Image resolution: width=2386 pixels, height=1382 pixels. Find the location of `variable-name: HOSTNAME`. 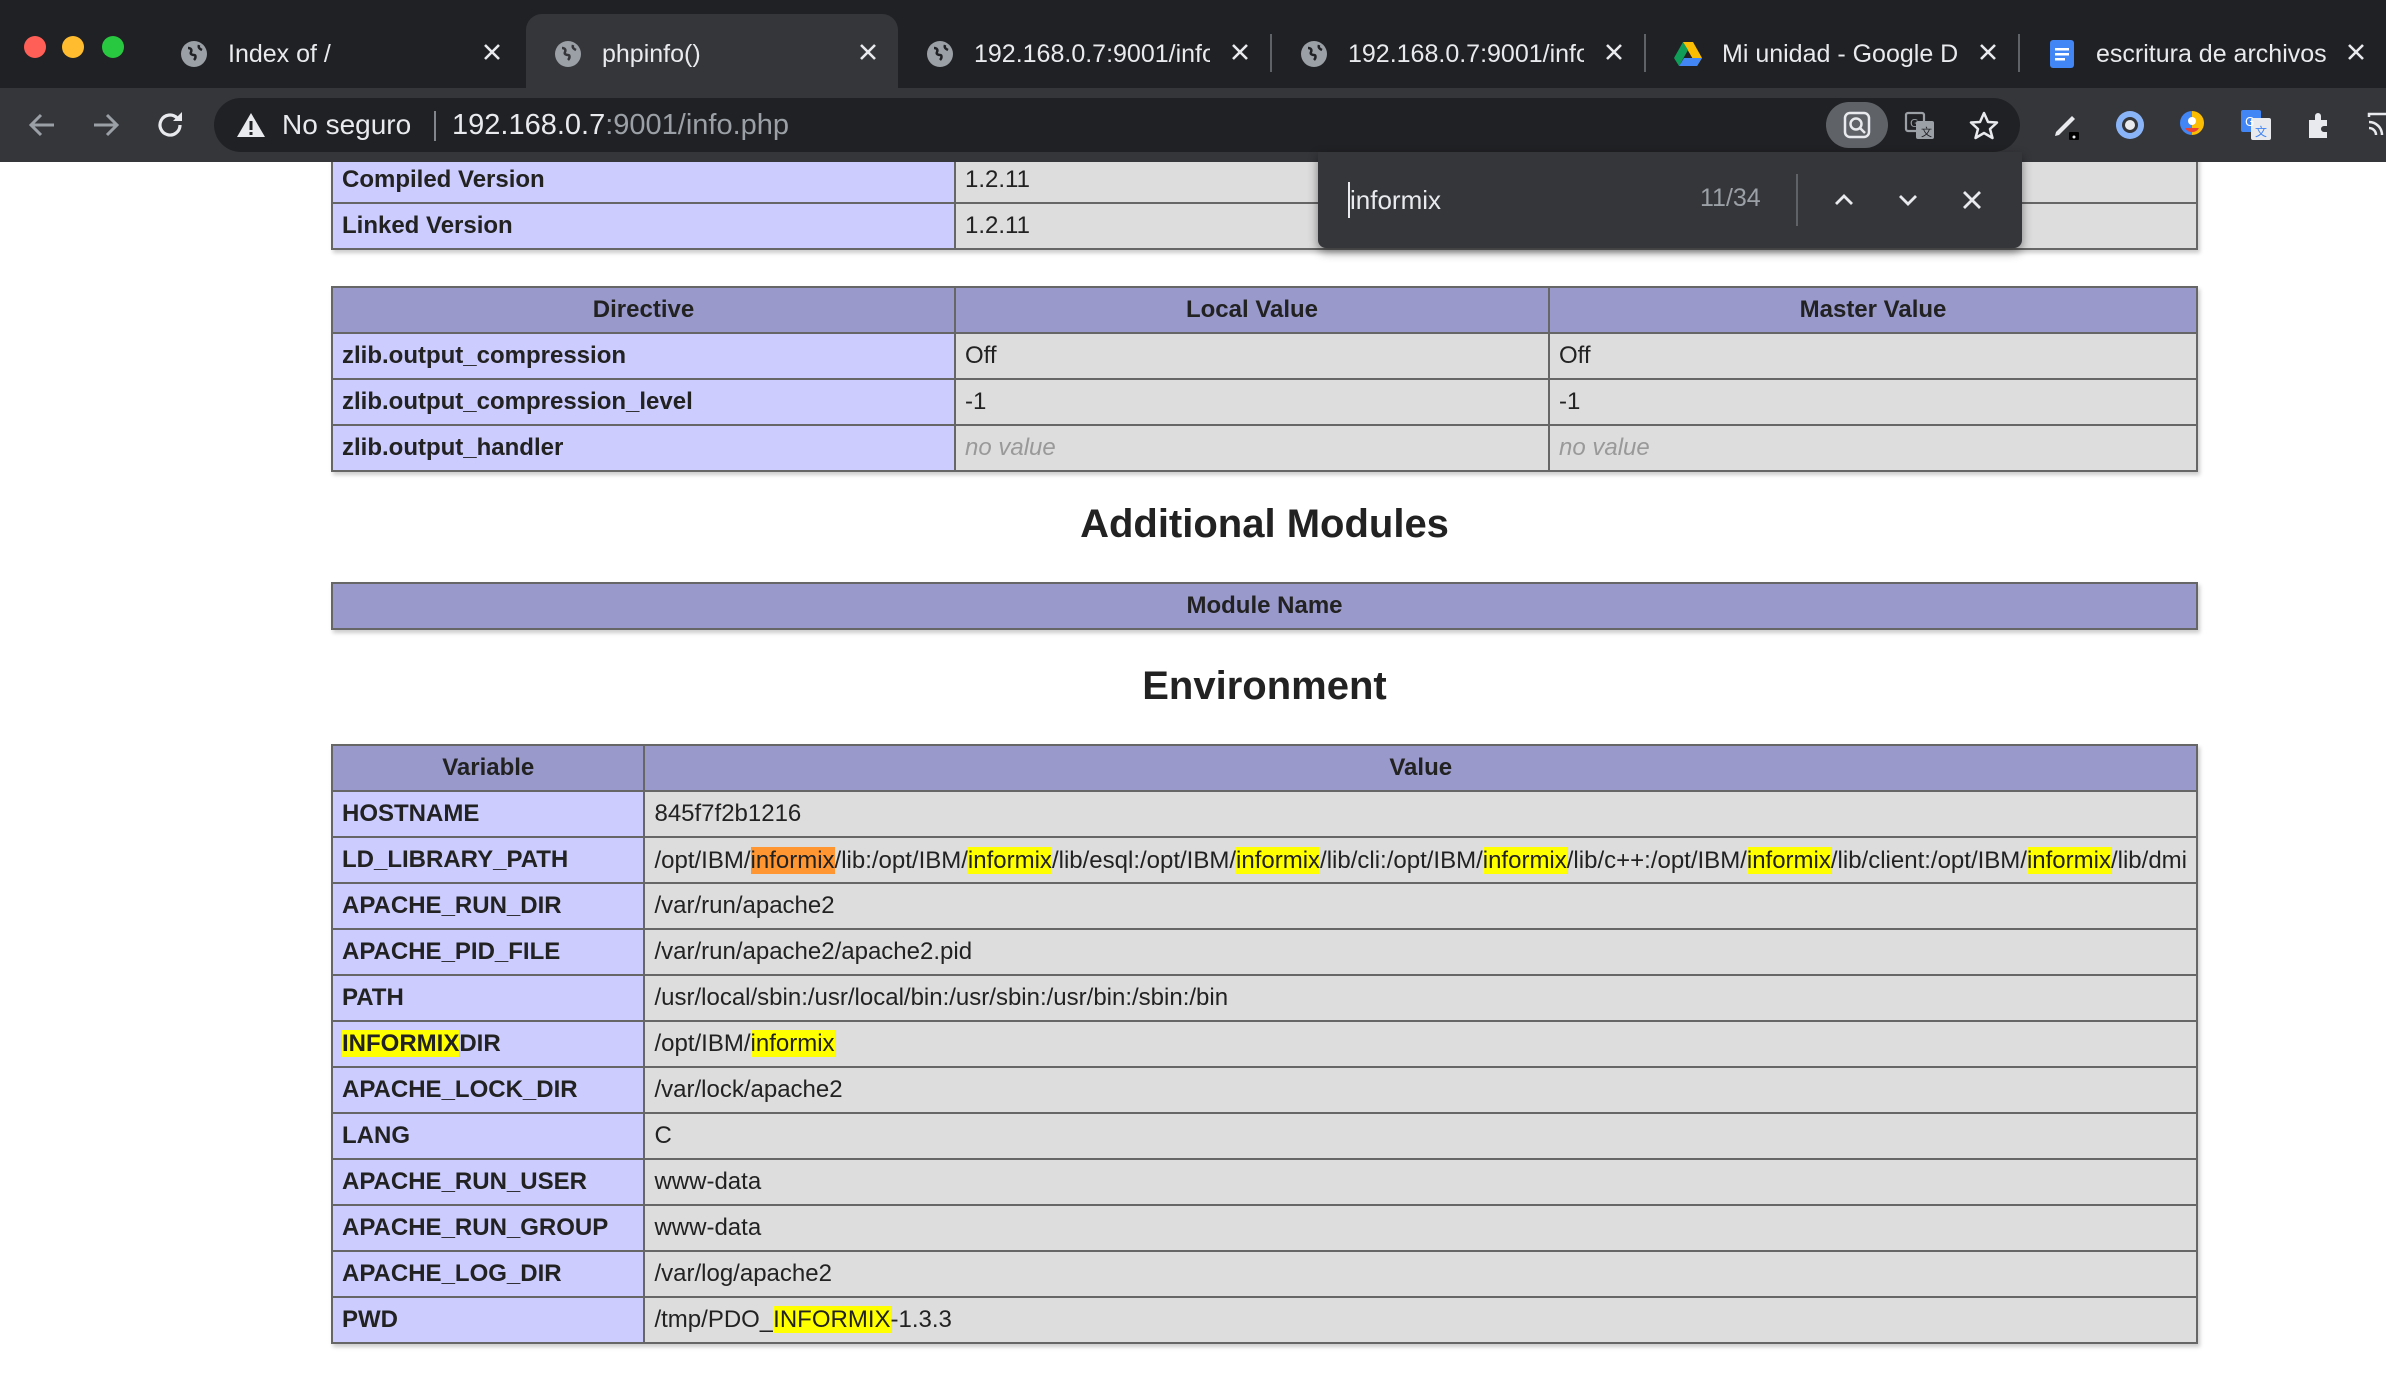

variable-name: HOSTNAME is located at coordinates (488, 814).